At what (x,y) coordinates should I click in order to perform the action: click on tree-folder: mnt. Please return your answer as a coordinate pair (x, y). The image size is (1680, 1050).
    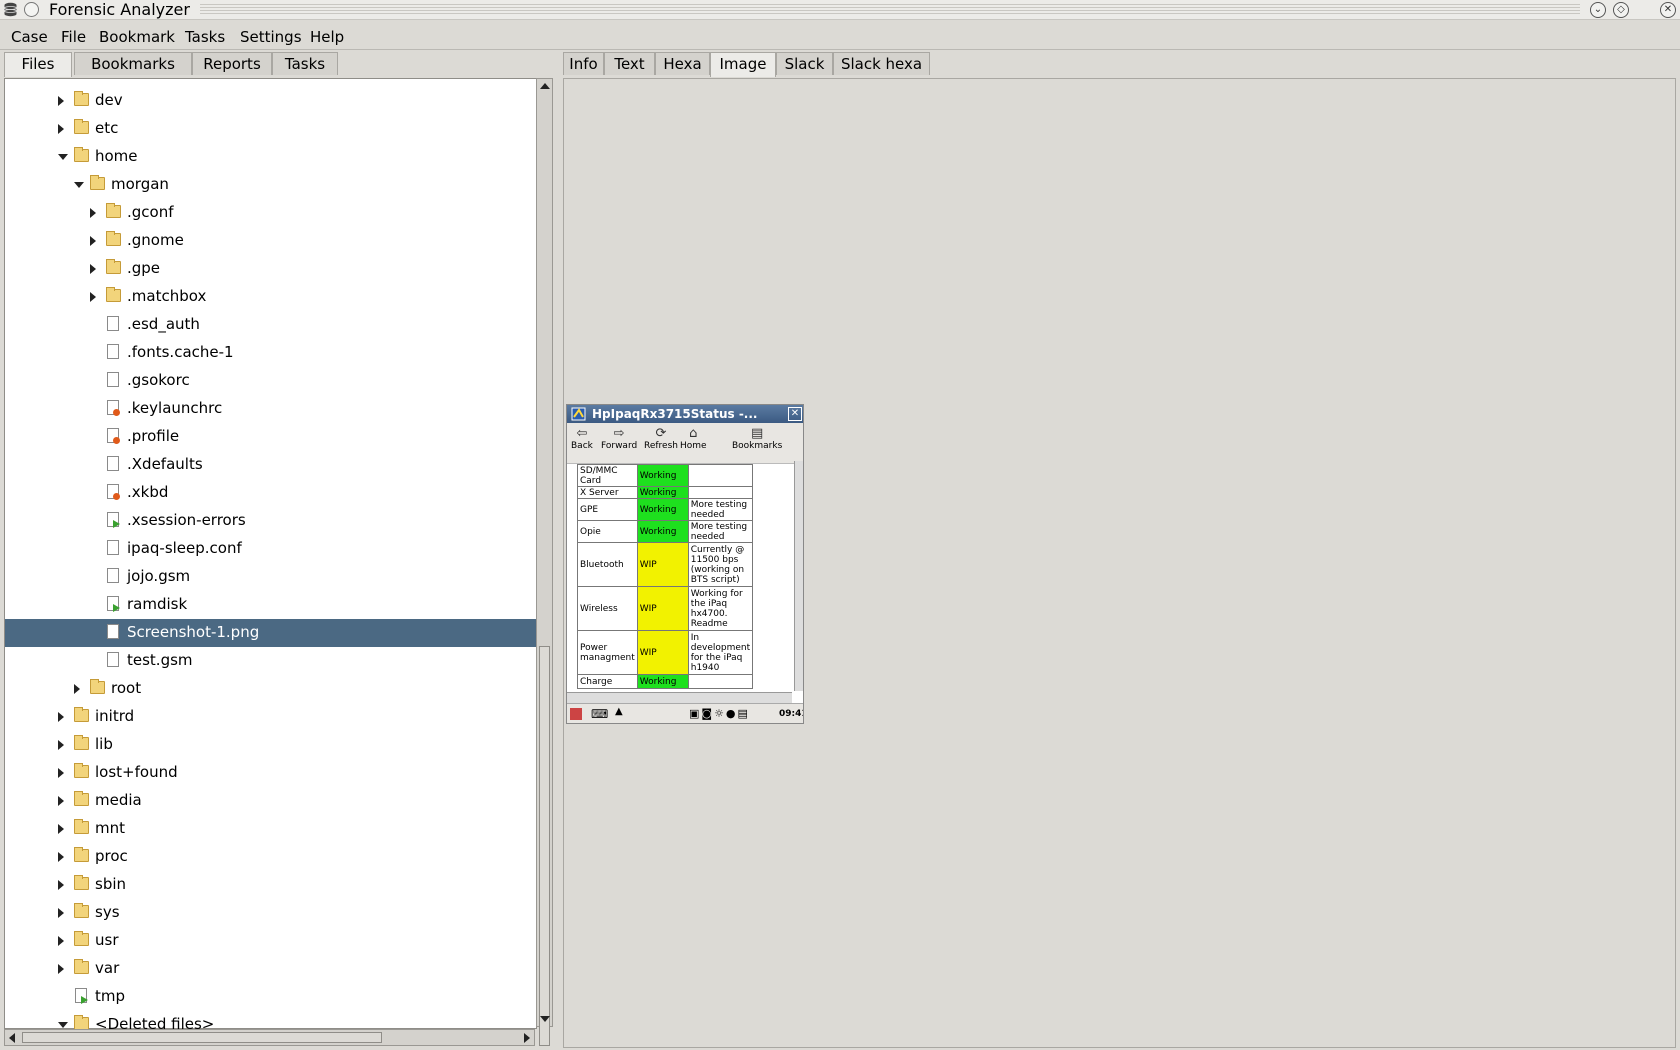
    Looking at the image, I should click on (270, 829).